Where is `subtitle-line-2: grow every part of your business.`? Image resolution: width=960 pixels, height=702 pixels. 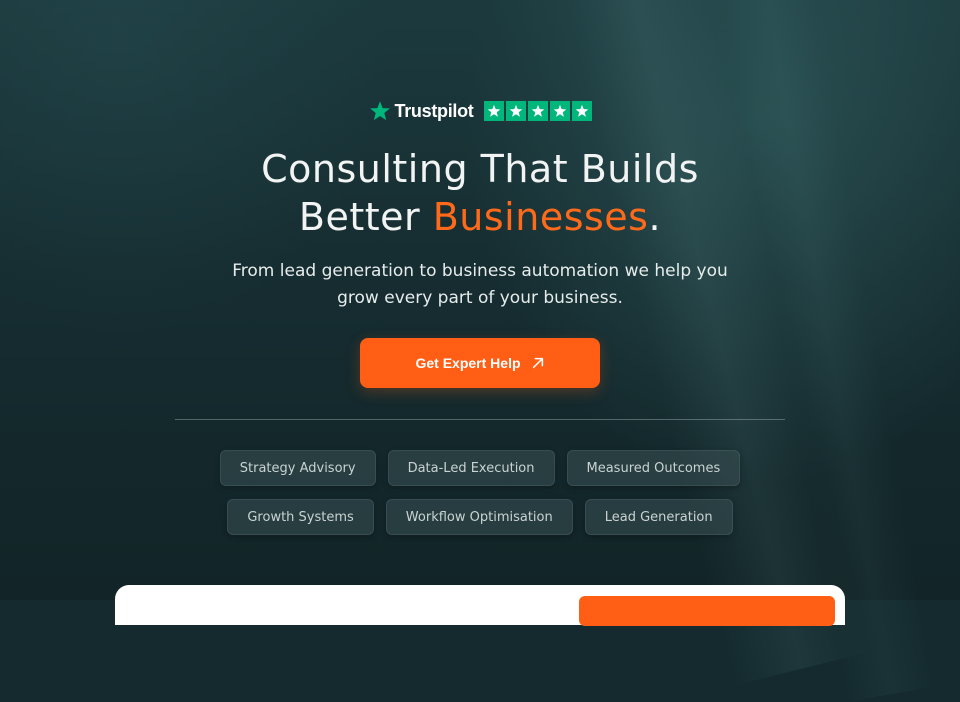
subtitle-line-2: grow every part of your business. is located at coordinates (480, 298).